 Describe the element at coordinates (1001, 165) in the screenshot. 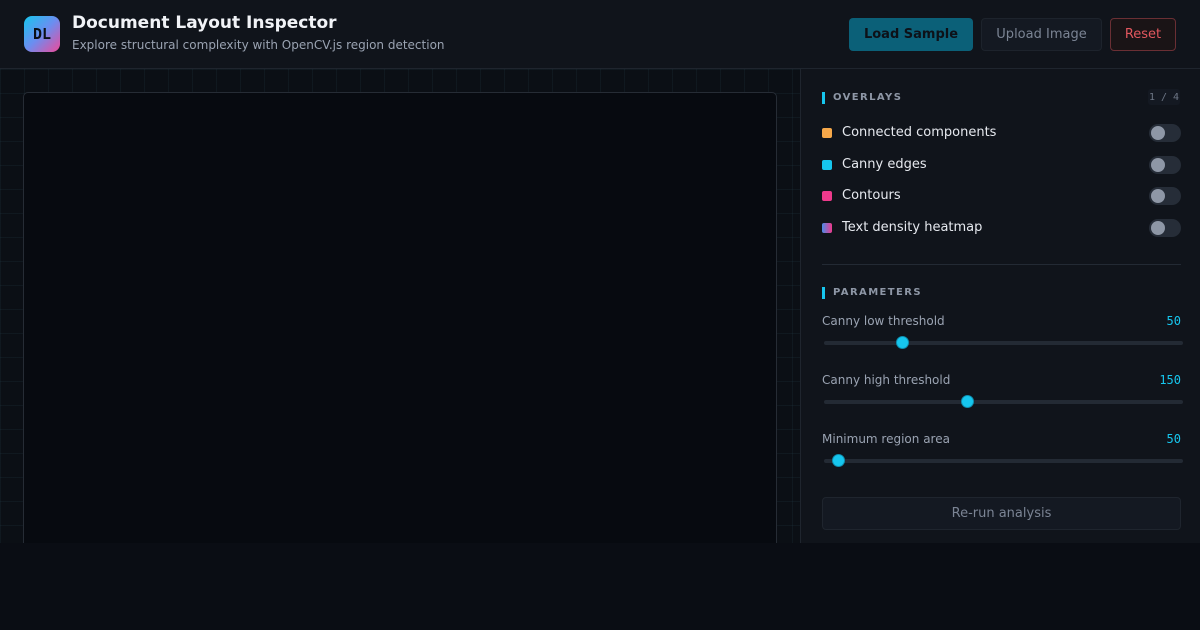

I see `overlay-row-canny-edges: Canny edges` at that location.